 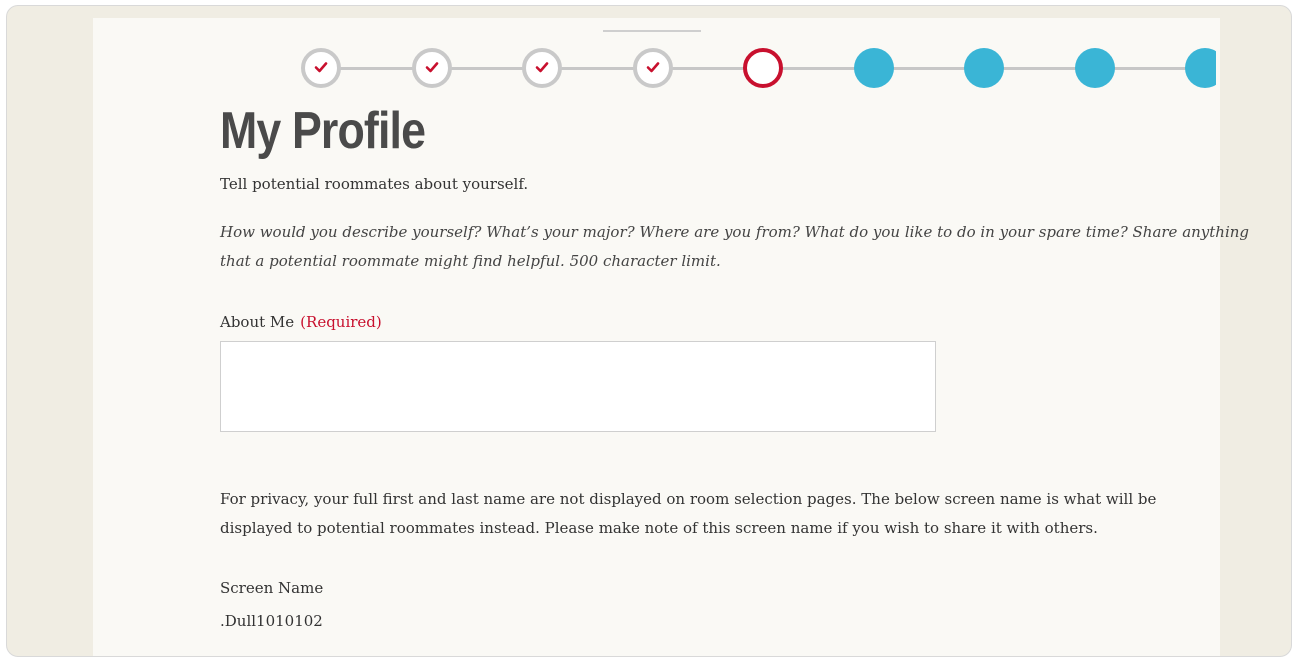 What do you see at coordinates (272, 588) in the screenshot?
I see `screen-name-label: Screen Name` at bounding box center [272, 588].